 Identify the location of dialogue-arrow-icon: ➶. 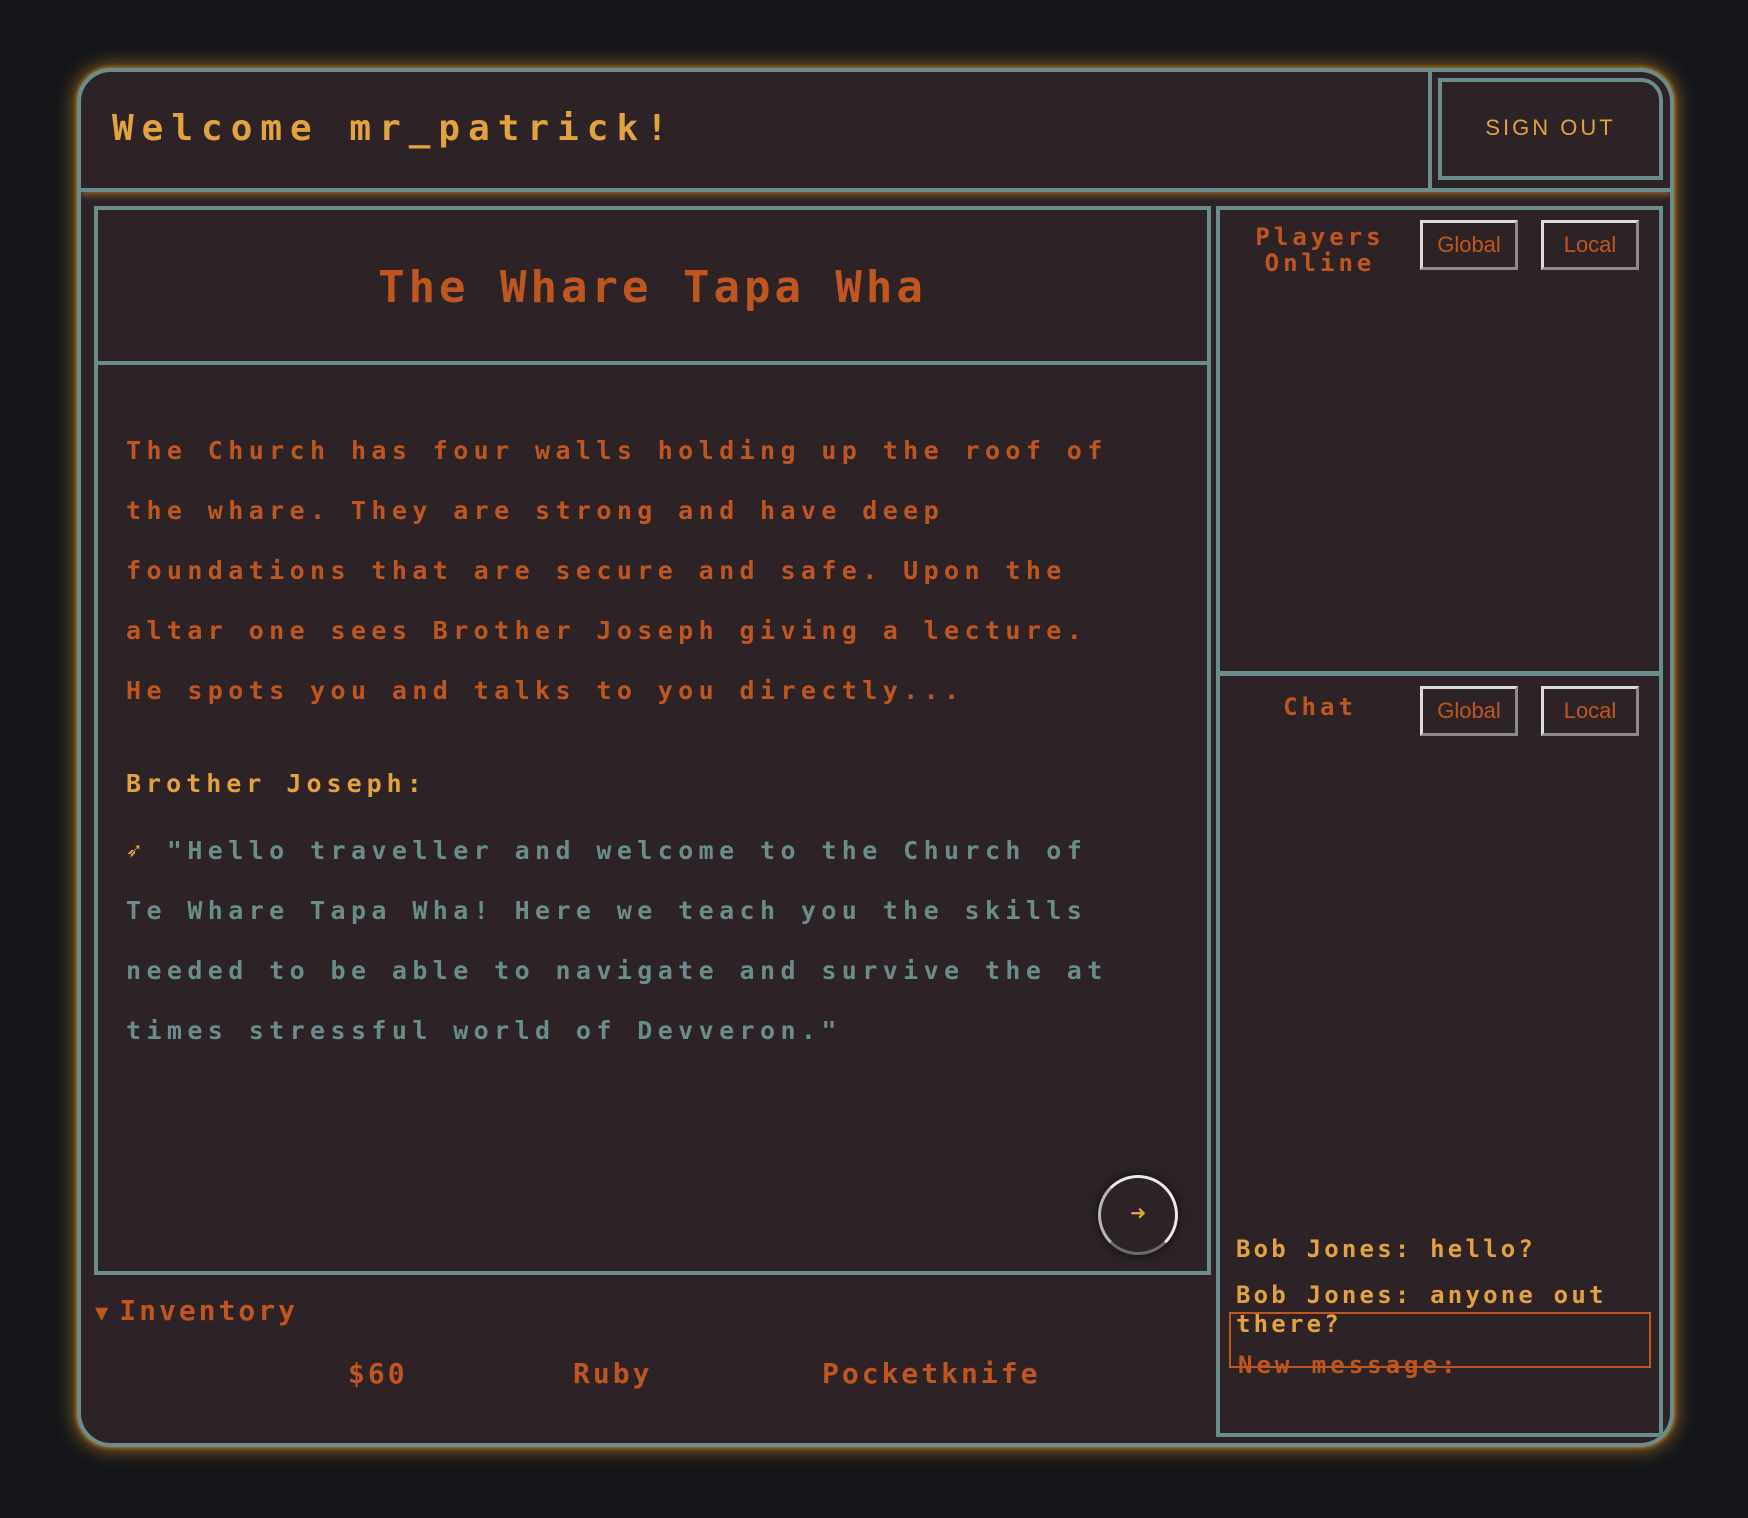
(136, 850).